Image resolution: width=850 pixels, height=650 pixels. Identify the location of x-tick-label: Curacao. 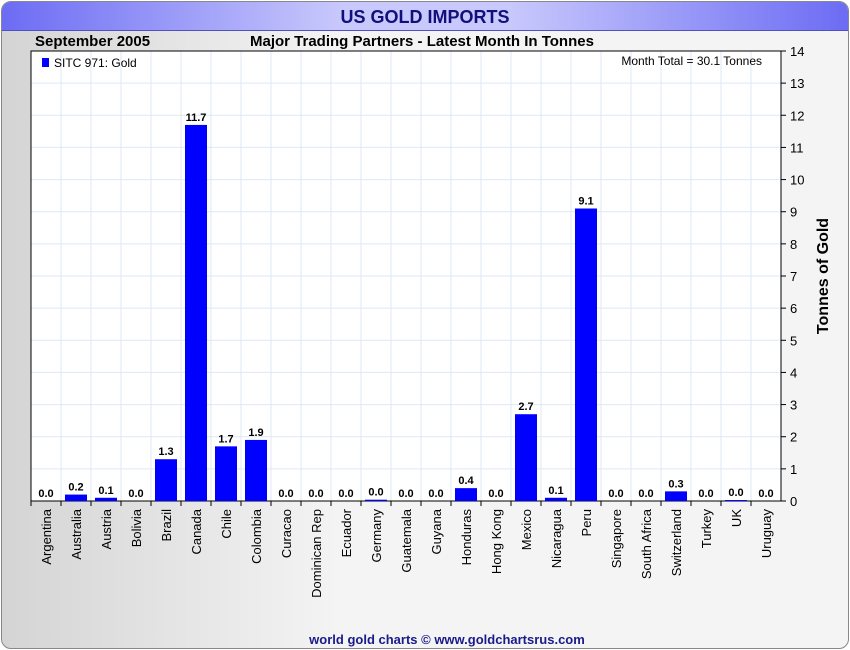
(286, 533).